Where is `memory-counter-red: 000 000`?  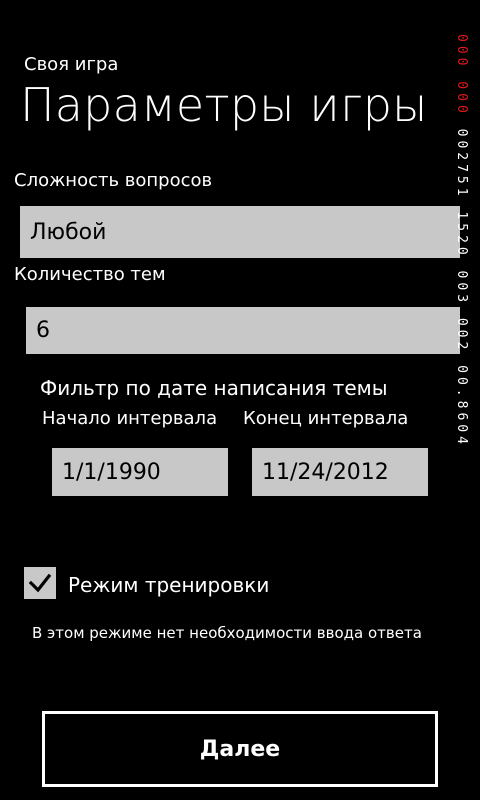
memory-counter-red: 000 000 is located at coordinates (461, 75).